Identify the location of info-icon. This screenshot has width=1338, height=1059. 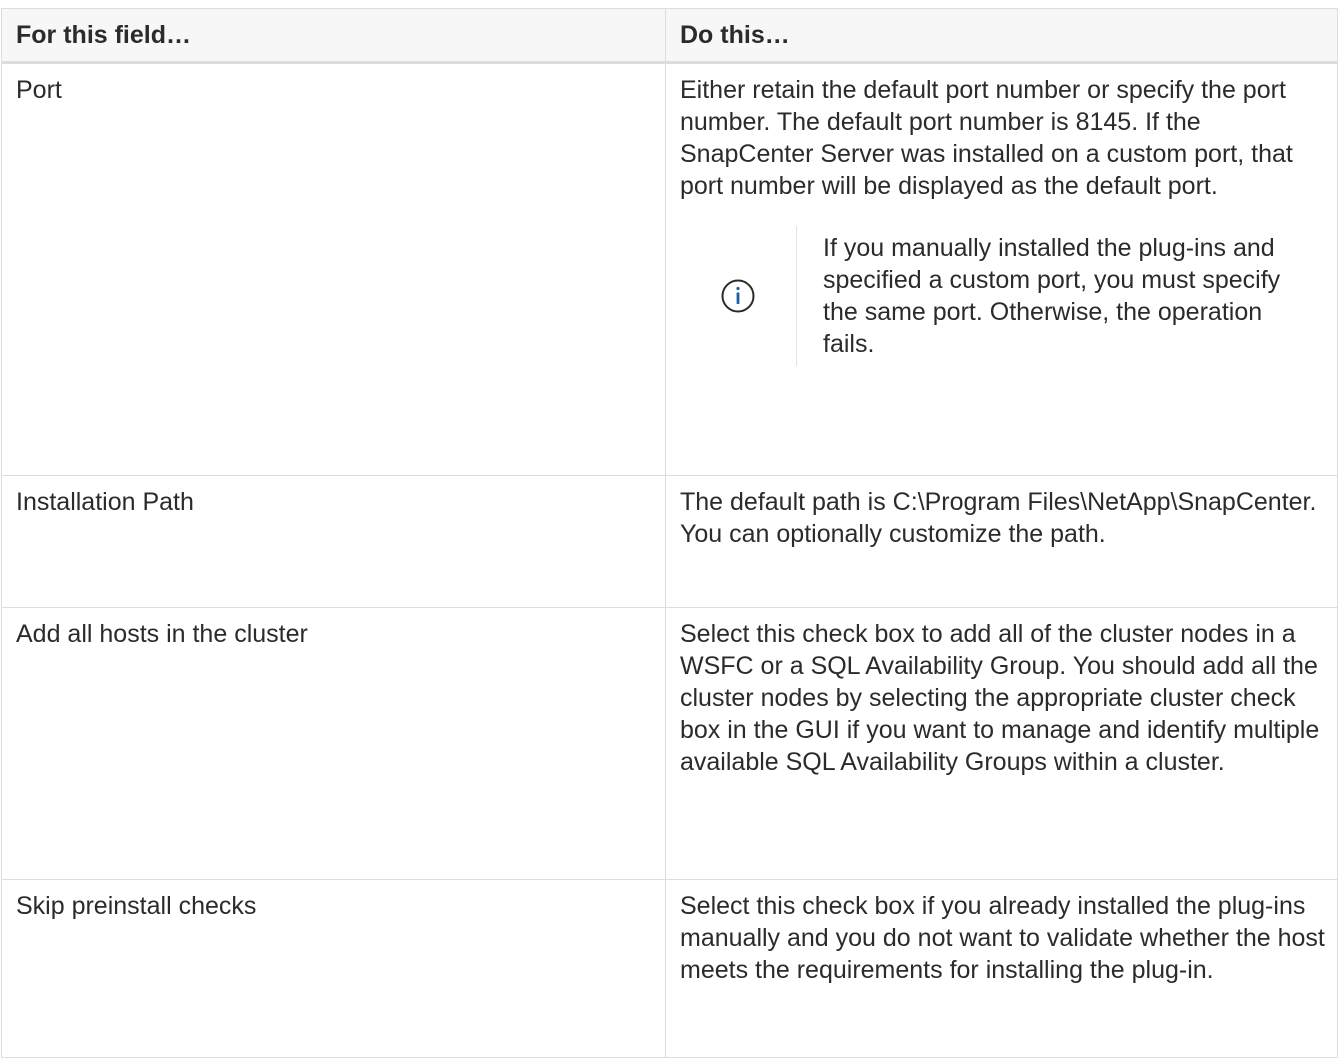
(738, 296).